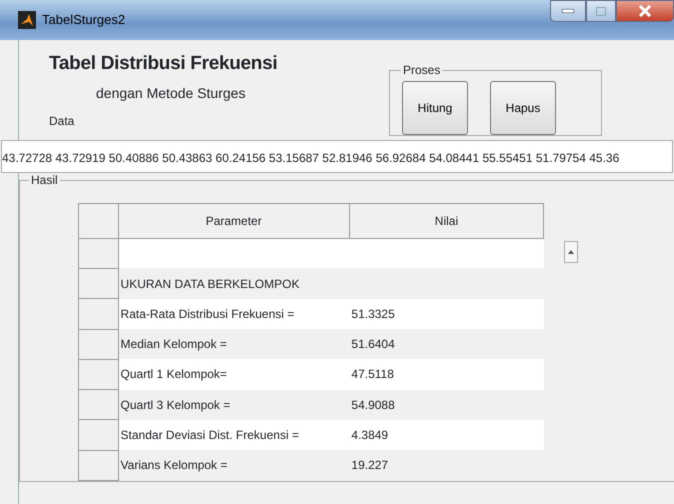  Describe the element at coordinates (373, 344) in the screenshot. I see `table-cell: 51.6404` at that location.